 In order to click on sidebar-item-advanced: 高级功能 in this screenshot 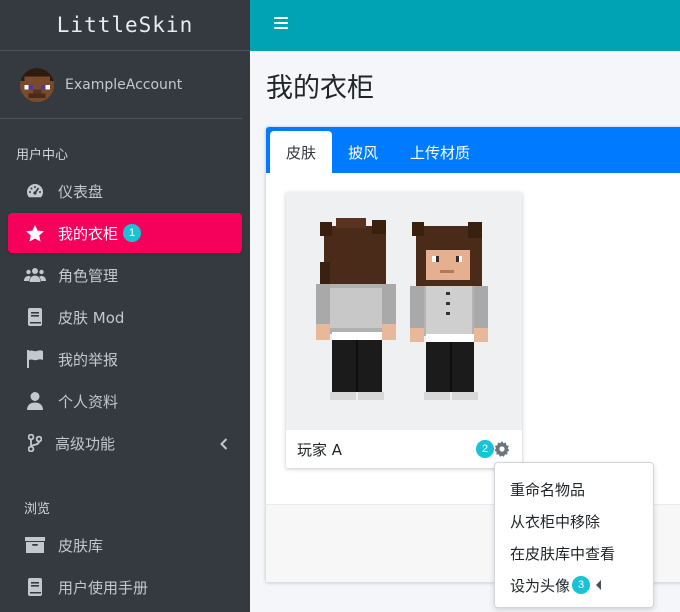, I will do `click(125, 443)`.